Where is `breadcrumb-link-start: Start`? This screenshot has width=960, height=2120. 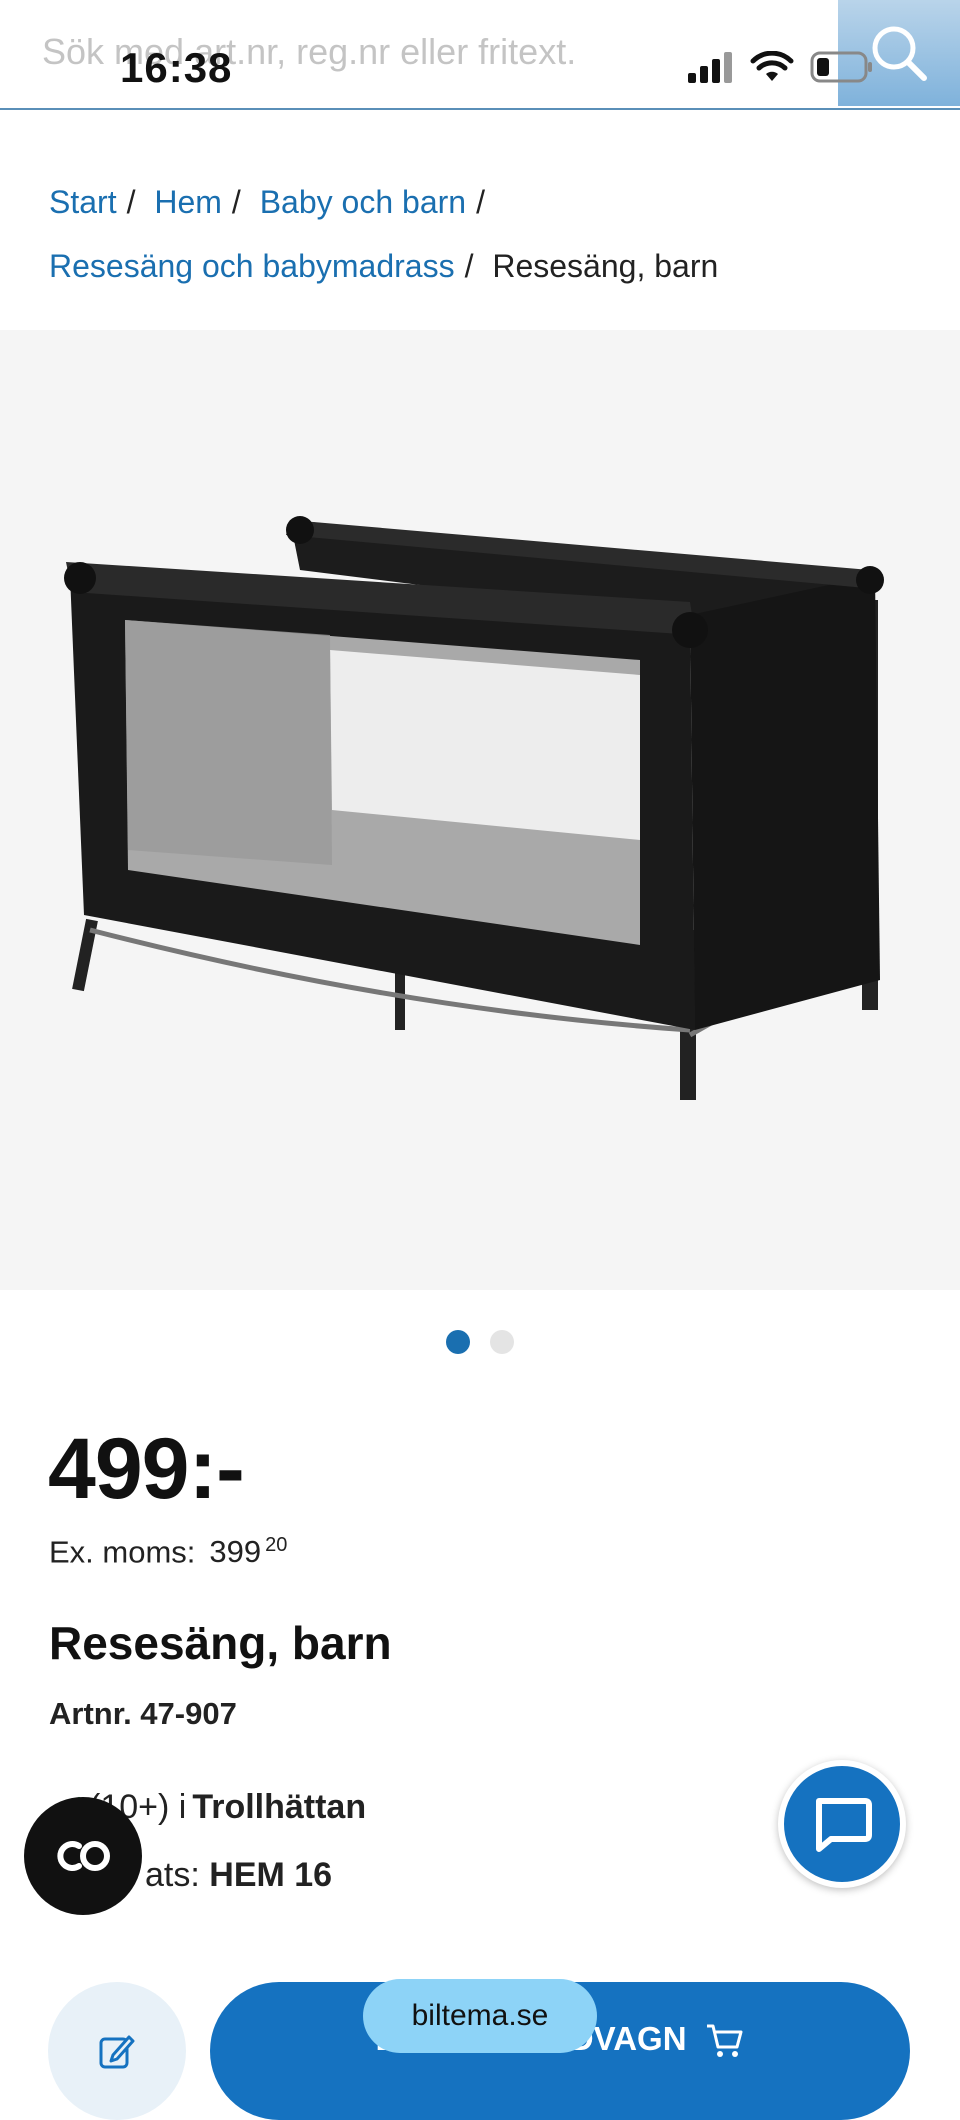 breadcrumb-link-start: Start is located at coordinates (83, 202).